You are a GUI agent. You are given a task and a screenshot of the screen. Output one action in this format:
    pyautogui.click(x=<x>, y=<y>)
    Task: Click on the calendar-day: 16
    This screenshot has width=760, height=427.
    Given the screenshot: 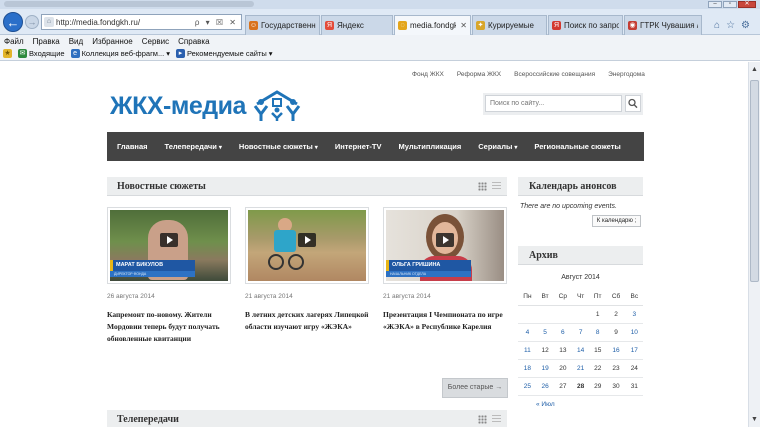 What is the action you would take?
    pyautogui.click(x=616, y=350)
    